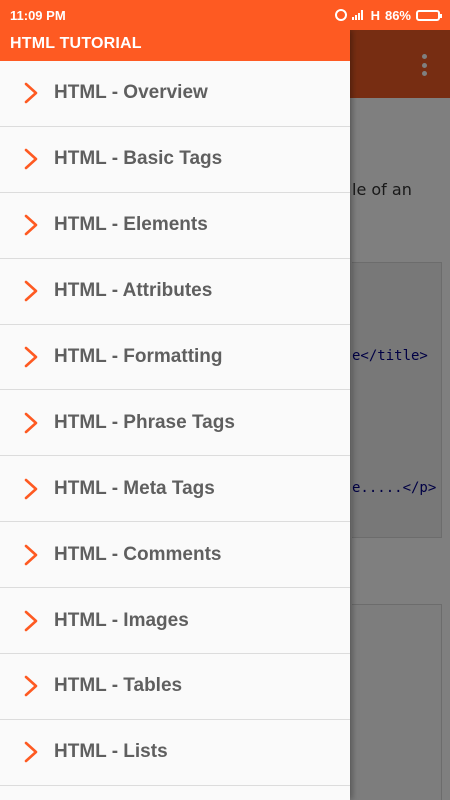 The width and height of the screenshot is (450, 800). I want to click on nav-item-meta-tags: HTML - Meta Tags, so click(175, 489).